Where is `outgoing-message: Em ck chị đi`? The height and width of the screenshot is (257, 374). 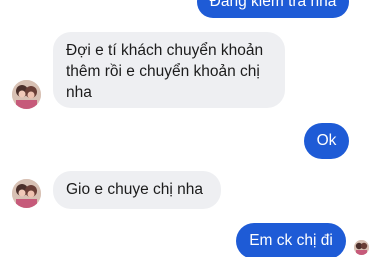
outgoing-message: Em ck chị đi is located at coordinates (291, 240).